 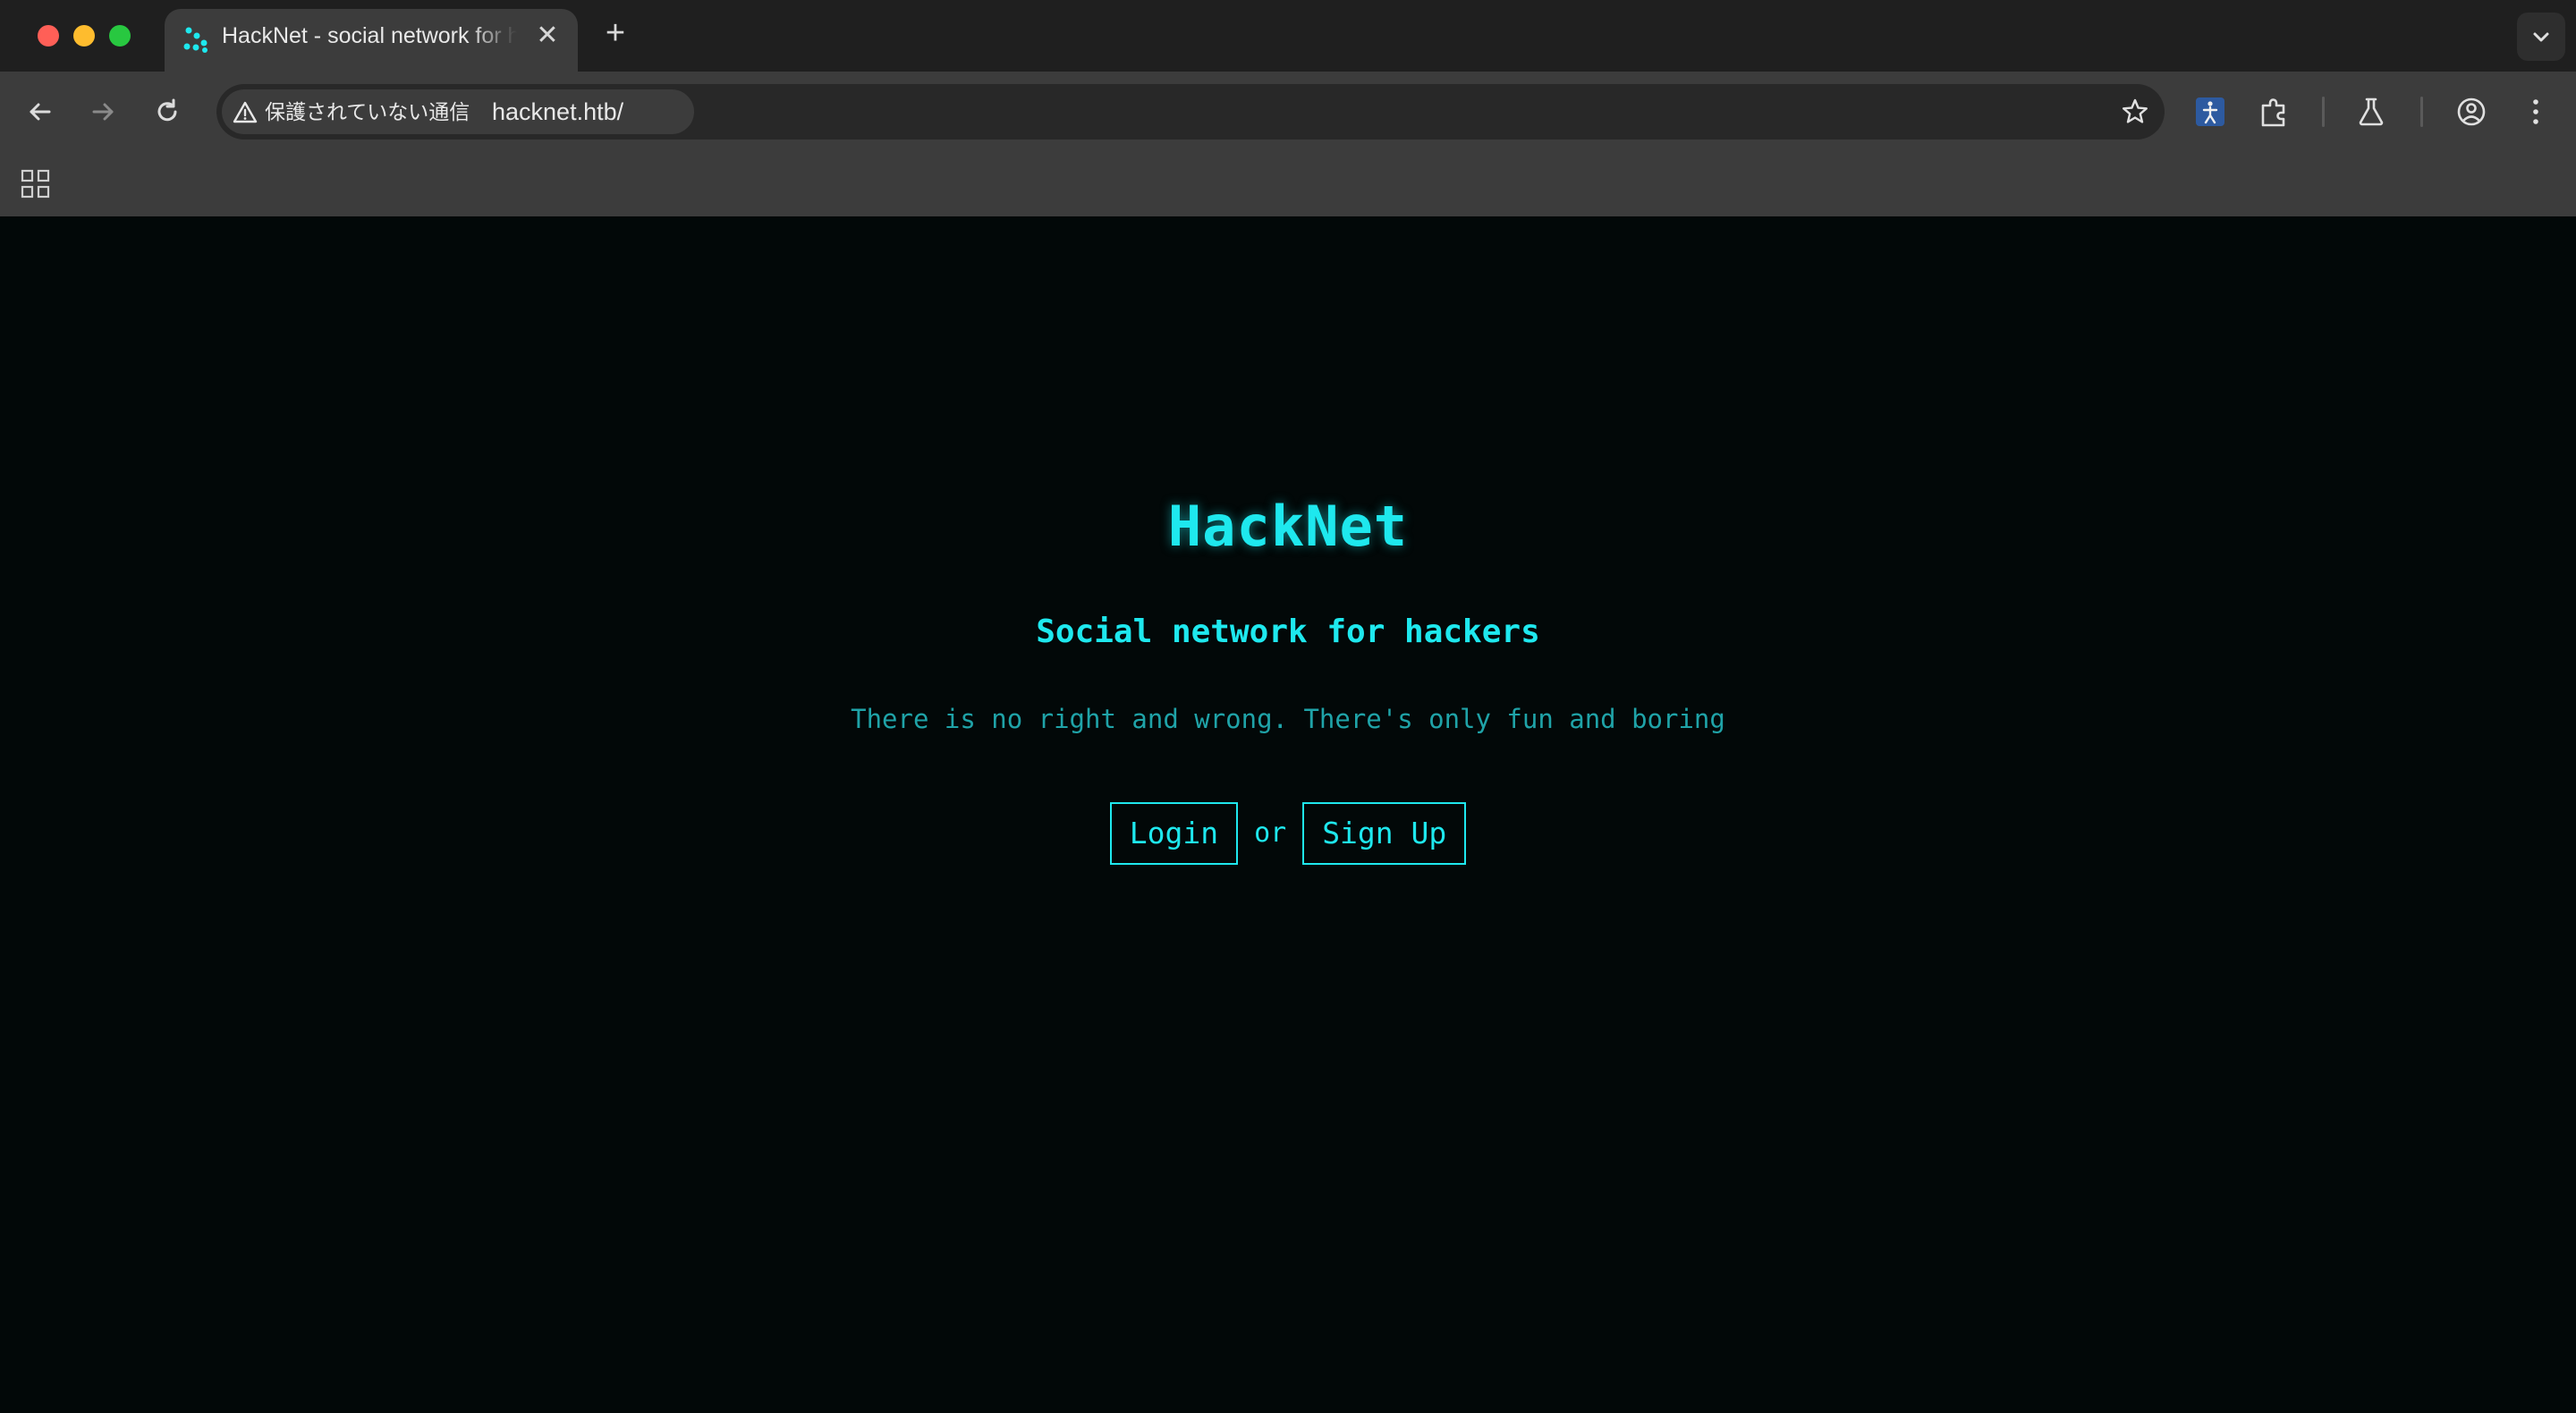 What do you see at coordinates (369, 35) in the screenshot?
I see `tab-title: HackNet - social network for hackers` at bounding box center [369, 35].